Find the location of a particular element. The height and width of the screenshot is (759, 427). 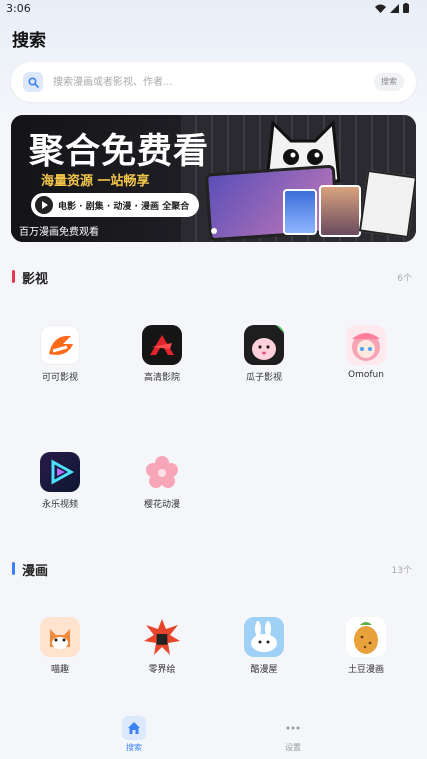

app-name: Omofun is located at coordinates (366, 375).